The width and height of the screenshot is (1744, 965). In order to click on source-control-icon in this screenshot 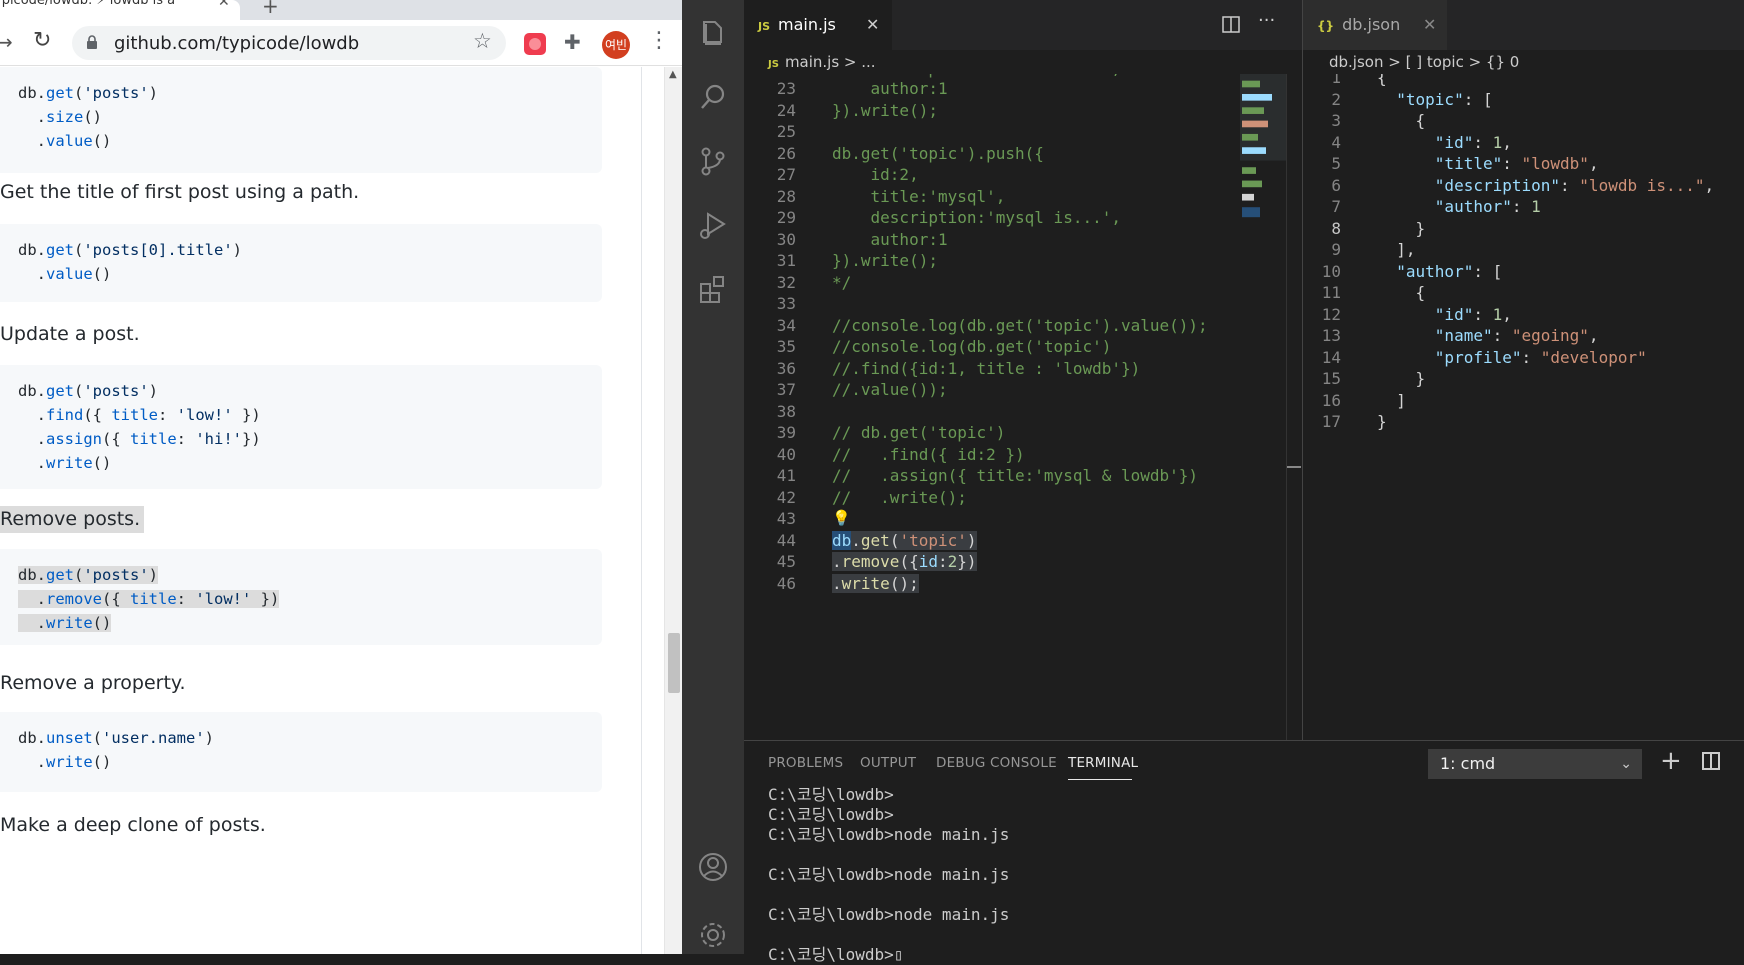, I will do `click(713, 161)`.